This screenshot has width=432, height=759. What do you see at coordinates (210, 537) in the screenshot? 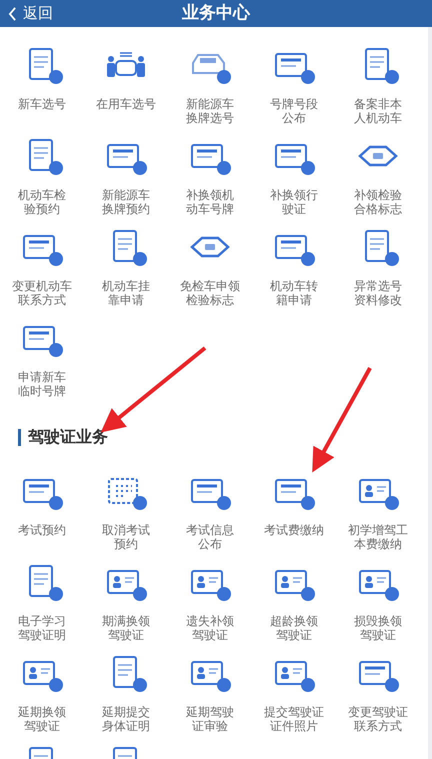
I see `service-link: 考试信息公布` at bounding box center [210, 537].